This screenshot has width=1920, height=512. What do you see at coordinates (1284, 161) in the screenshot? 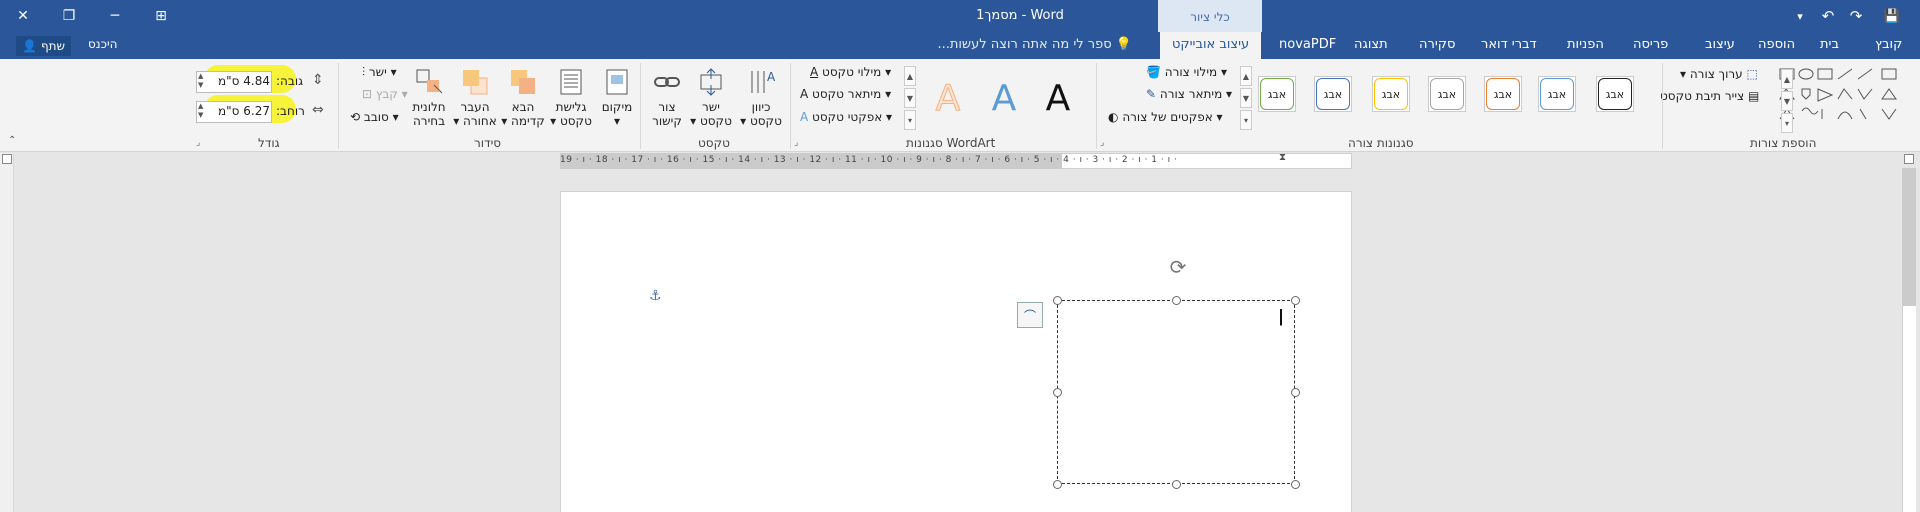
I see `ruler-indent-marker: ⧗` at bounding box center [1284, 161].